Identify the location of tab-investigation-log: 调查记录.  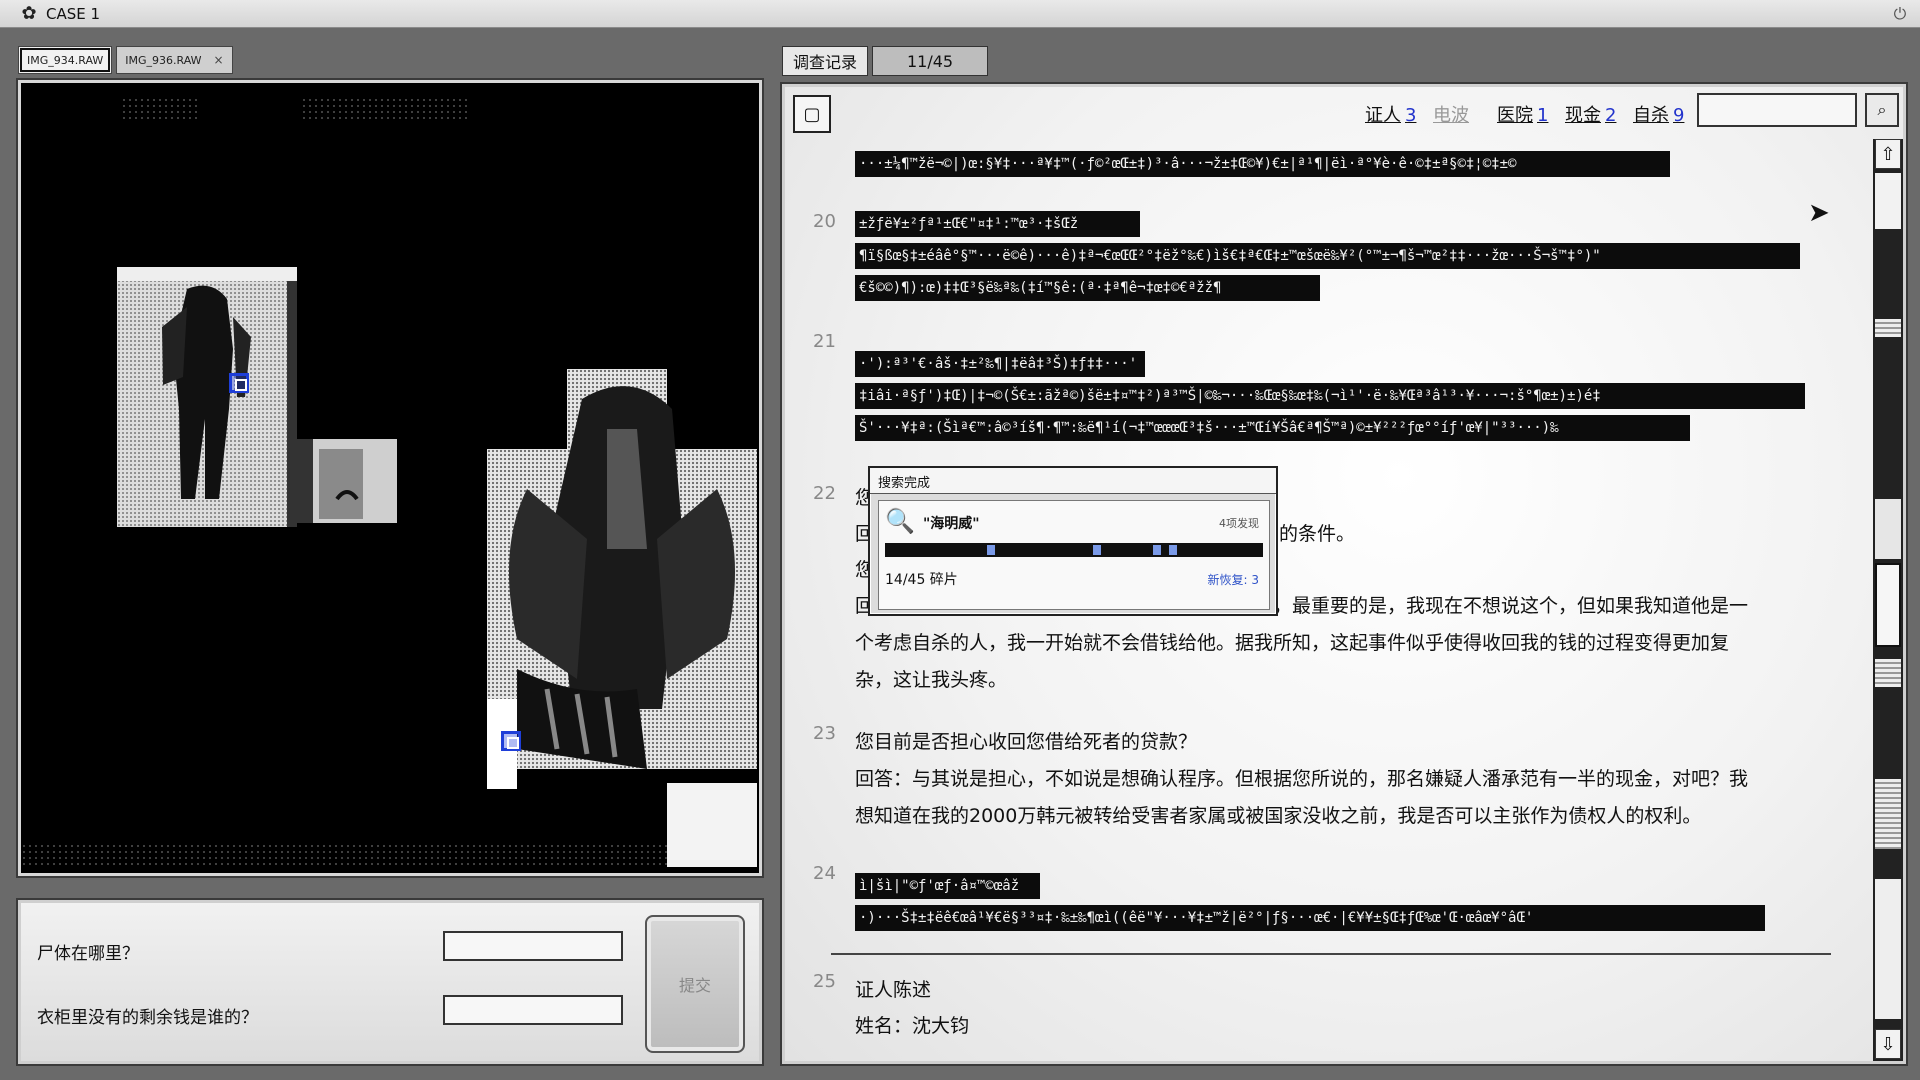
(825, 61).